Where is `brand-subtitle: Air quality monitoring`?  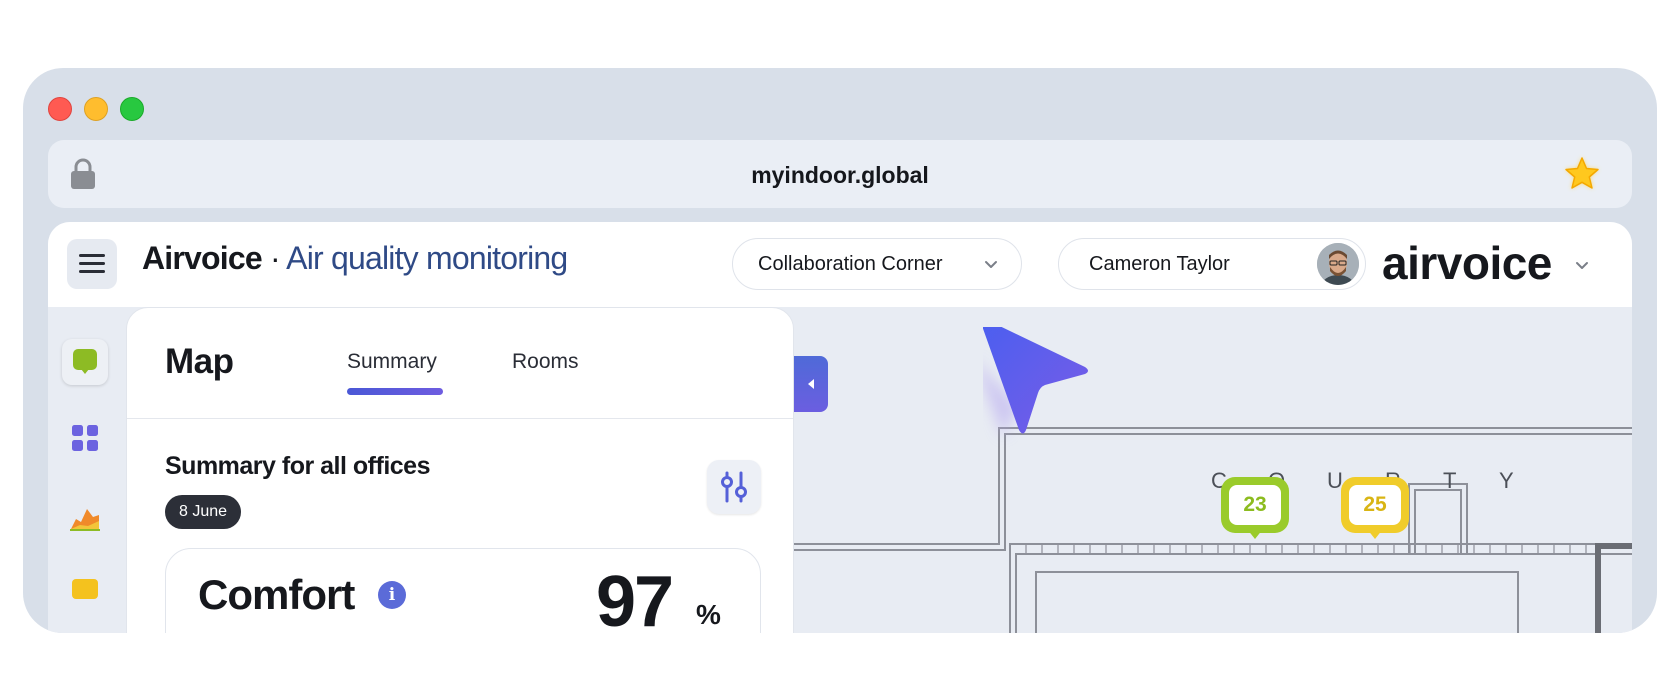 brand-subtitle: Air quality monitoring is located at coordinates (427, 258).